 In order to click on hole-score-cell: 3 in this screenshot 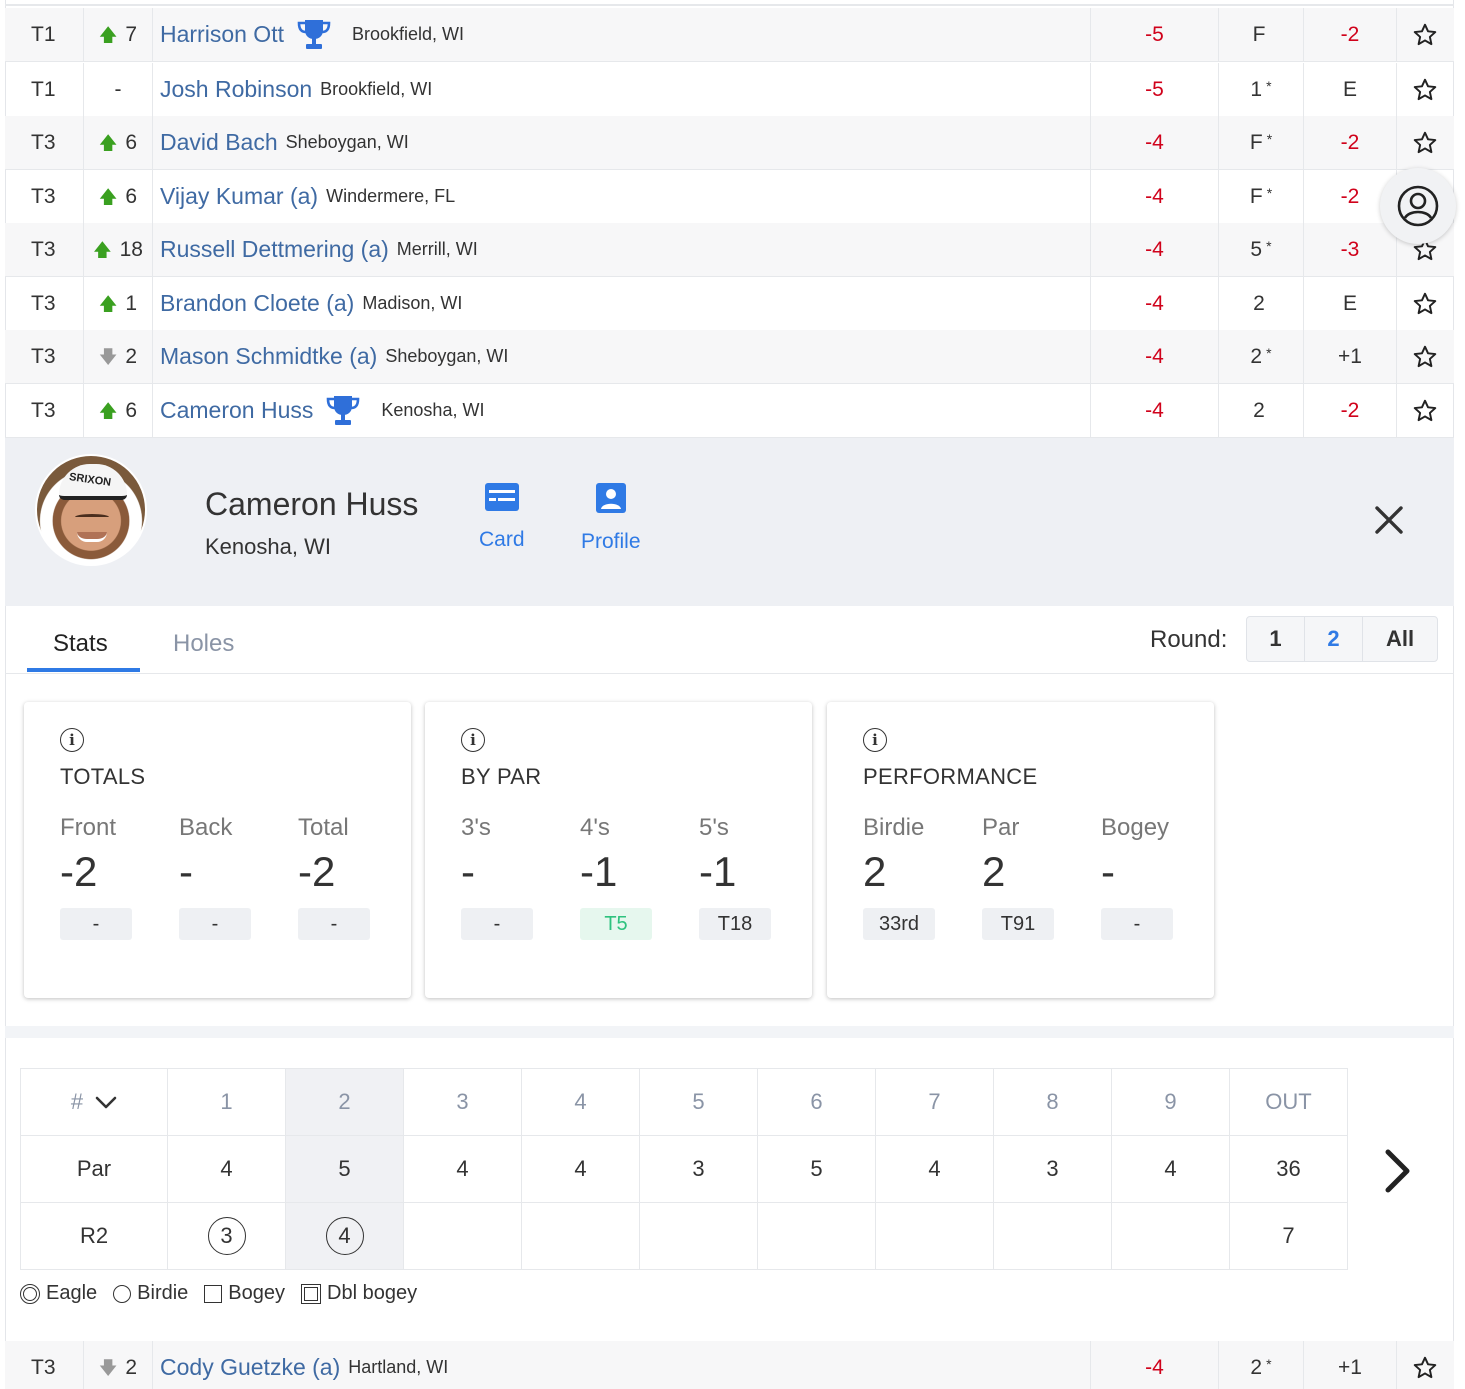, I will do `click(226, 1236)`.